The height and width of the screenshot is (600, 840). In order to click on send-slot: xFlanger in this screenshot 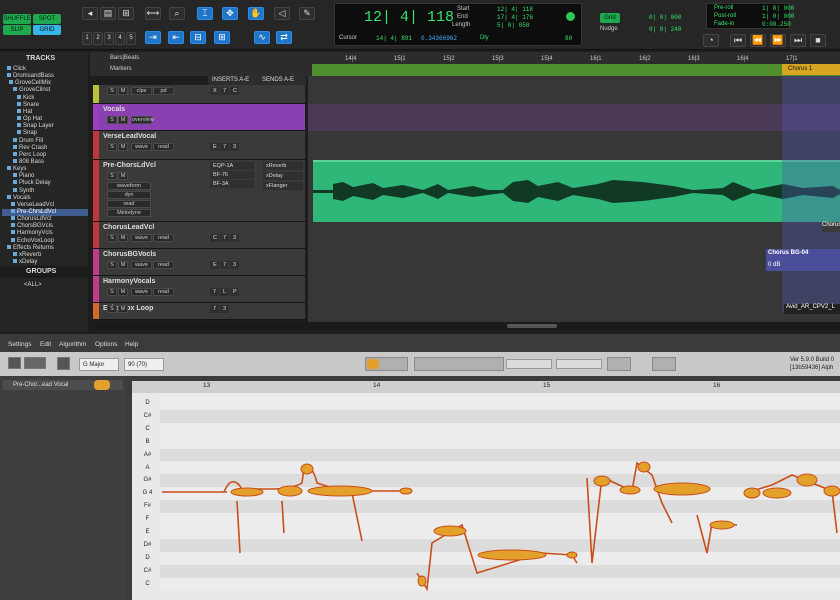, I will do `click(283, 186)`.